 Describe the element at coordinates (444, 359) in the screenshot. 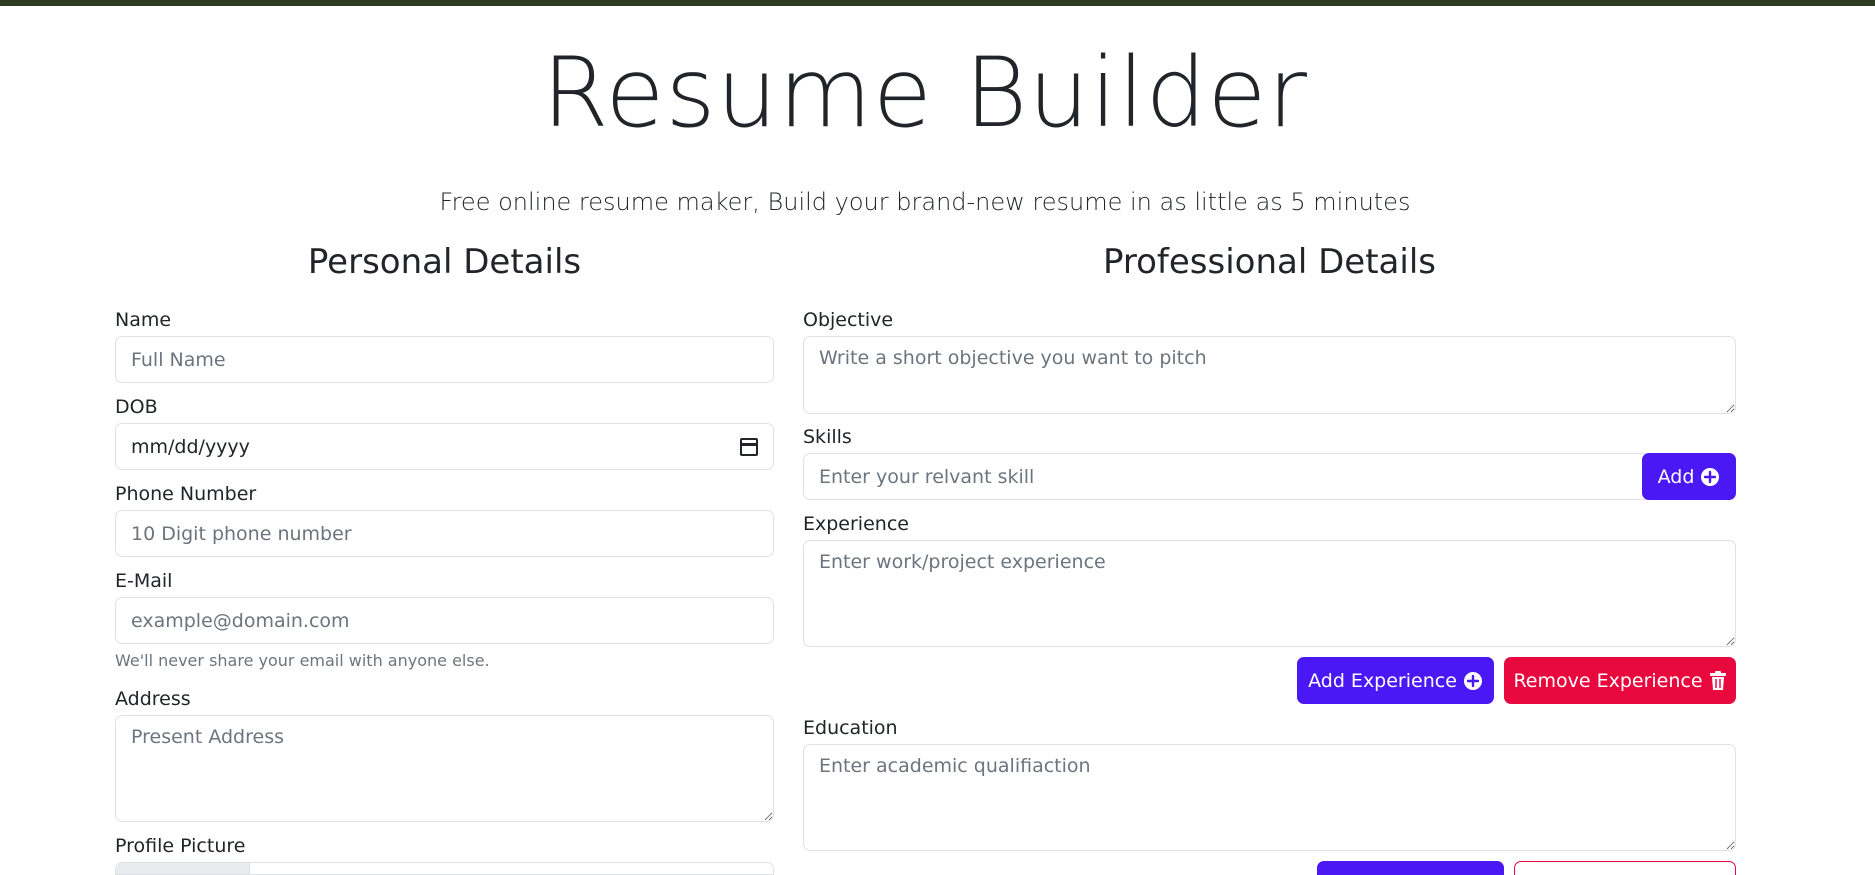

I see `name-input` at that location.